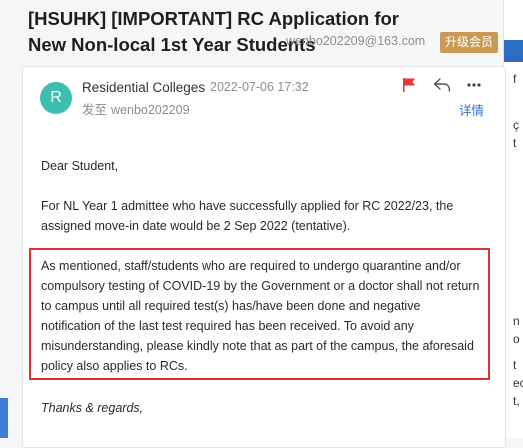  What do you see at coordinates (518, 383) in the screenshot?
I see `strip-text: ec` at bounding box center [518, 383].